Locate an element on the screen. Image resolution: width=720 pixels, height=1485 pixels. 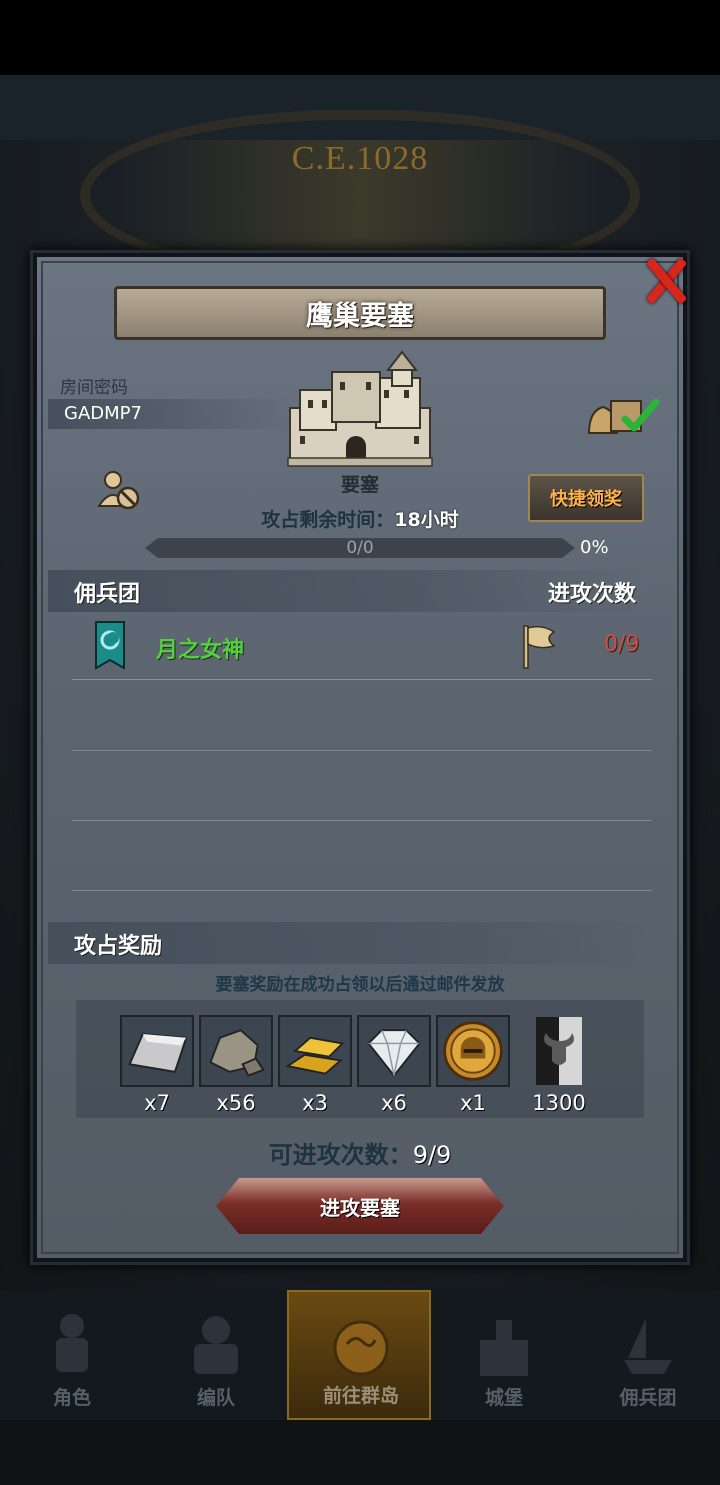
guild-name: 月之女神 is located at coordinates (200, 650).